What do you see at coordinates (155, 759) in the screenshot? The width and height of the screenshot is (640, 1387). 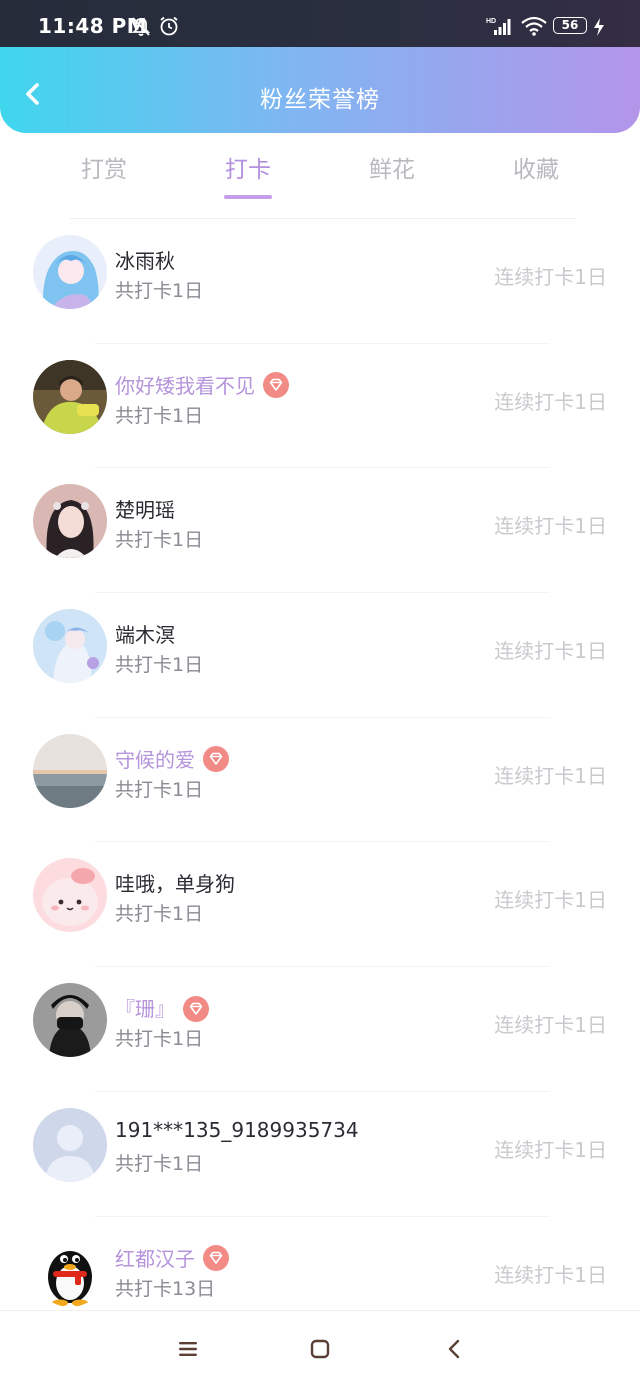 I see `fan-name: 守候的爱` at bounding box center [155, 759].